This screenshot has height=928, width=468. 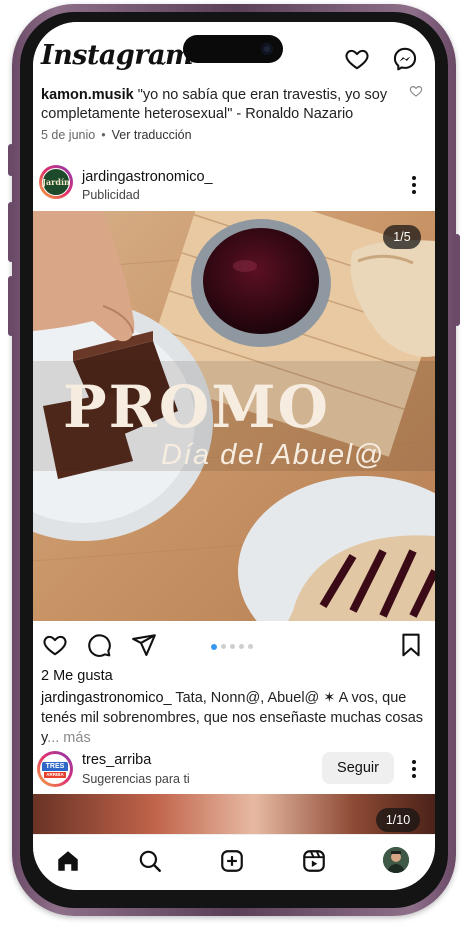 I want to click on post-actions, so click(x=234, y=646).